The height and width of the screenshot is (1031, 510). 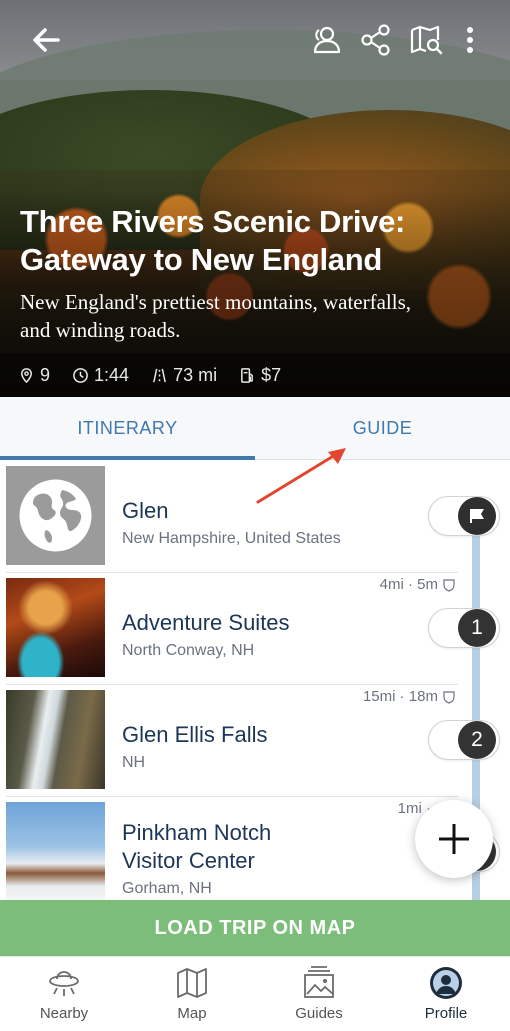 I want to click on trip-stats: 9 1:44 73 mi $7, so click(x=160, y=375).